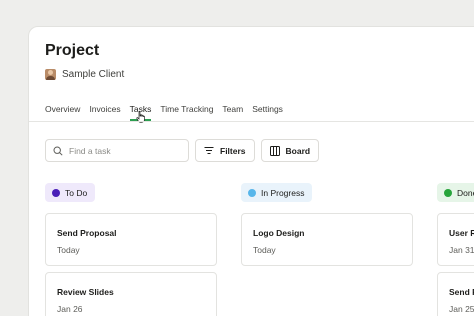 The image size is (474, 316). I want to click on column-in-progress: In Progress Logo Design Today, so click(327, 224).